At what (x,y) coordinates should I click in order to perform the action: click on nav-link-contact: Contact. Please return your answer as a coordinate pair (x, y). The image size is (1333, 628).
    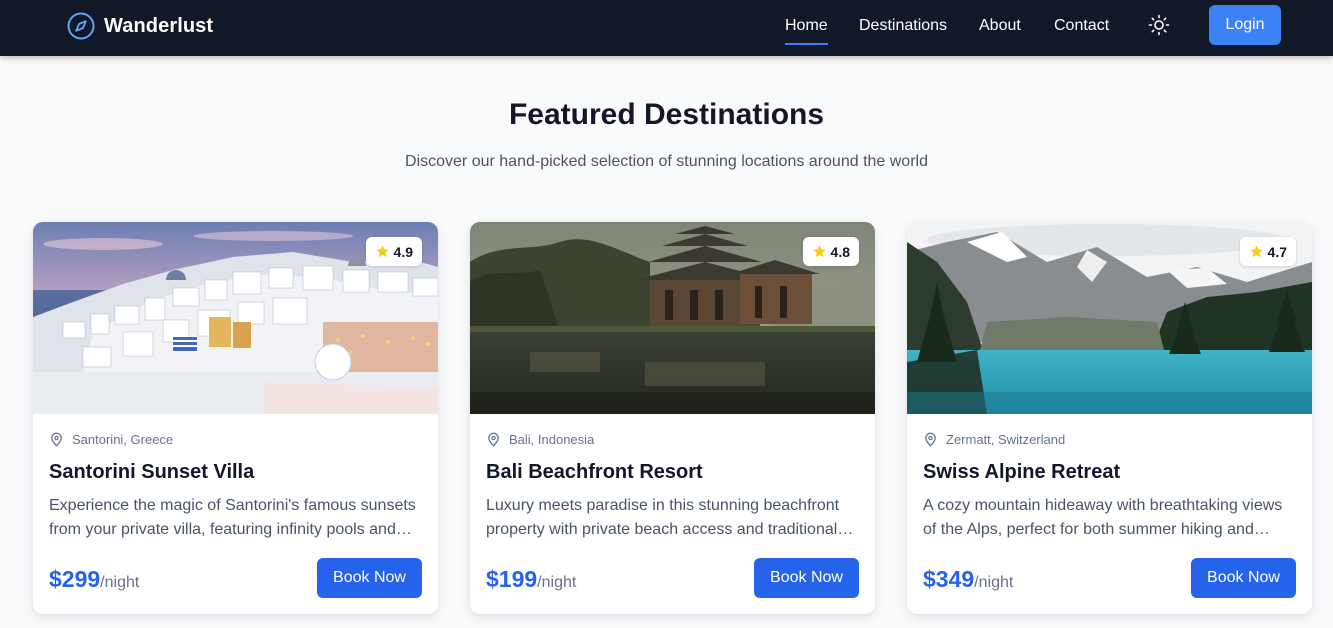
    Looking at the image, I should click on (1081, 30).